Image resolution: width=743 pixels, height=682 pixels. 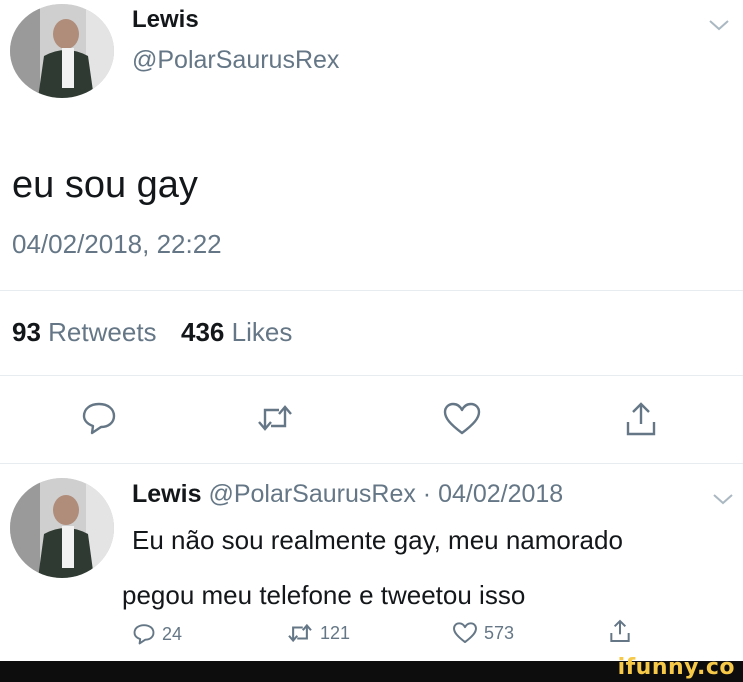 I want to click on retweets-count: 93, so click(x=26, y=332).